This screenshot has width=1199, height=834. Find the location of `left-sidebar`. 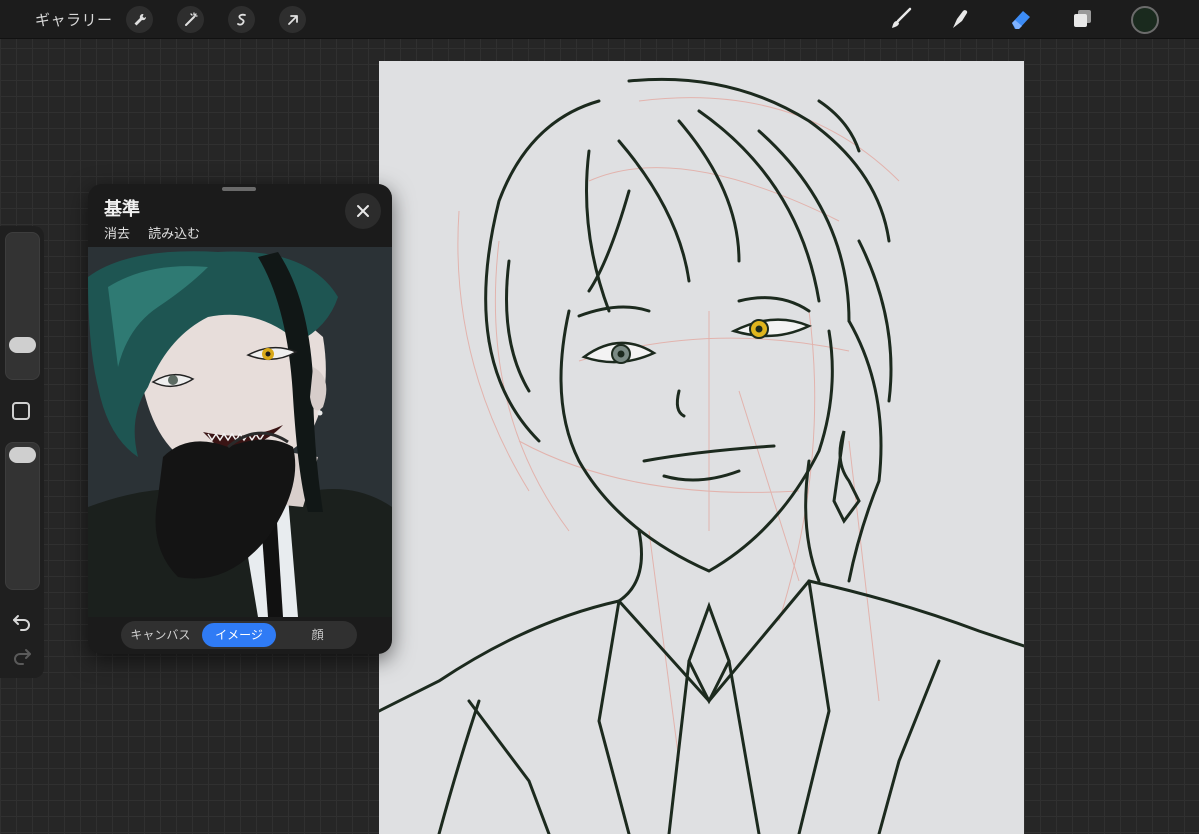

left-sidebar is located at coordinates (22, 452).